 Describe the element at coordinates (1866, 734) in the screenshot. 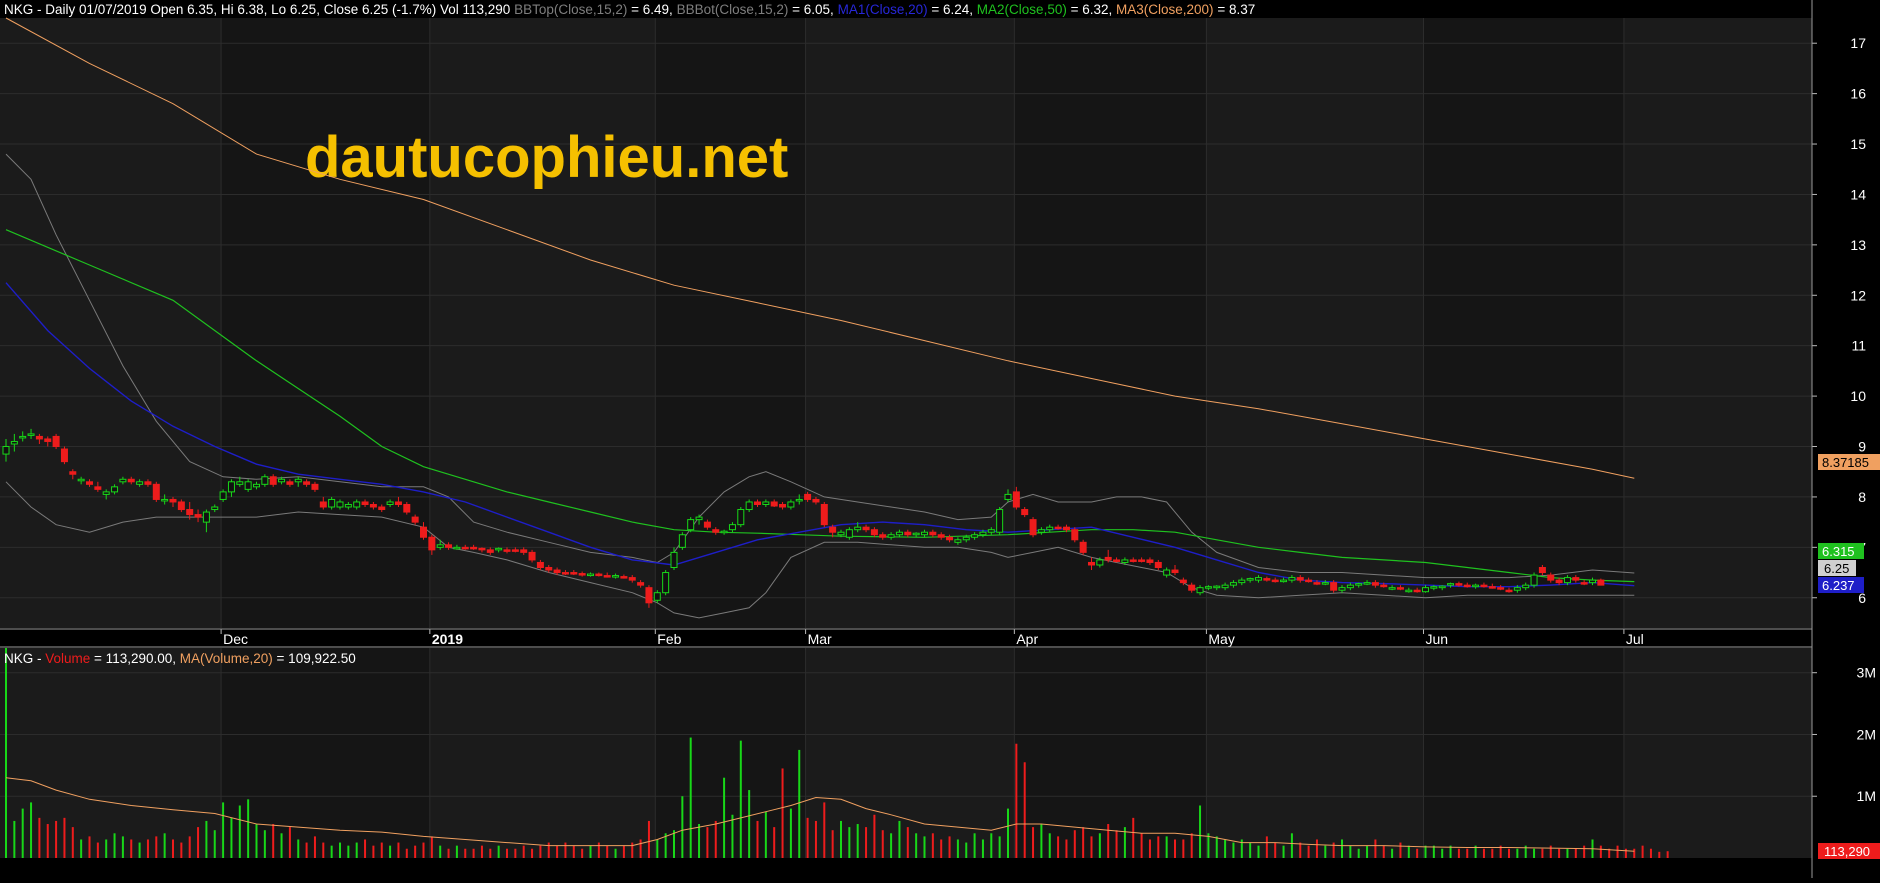

I see `volume-y-tick-label: 2M` at that location.